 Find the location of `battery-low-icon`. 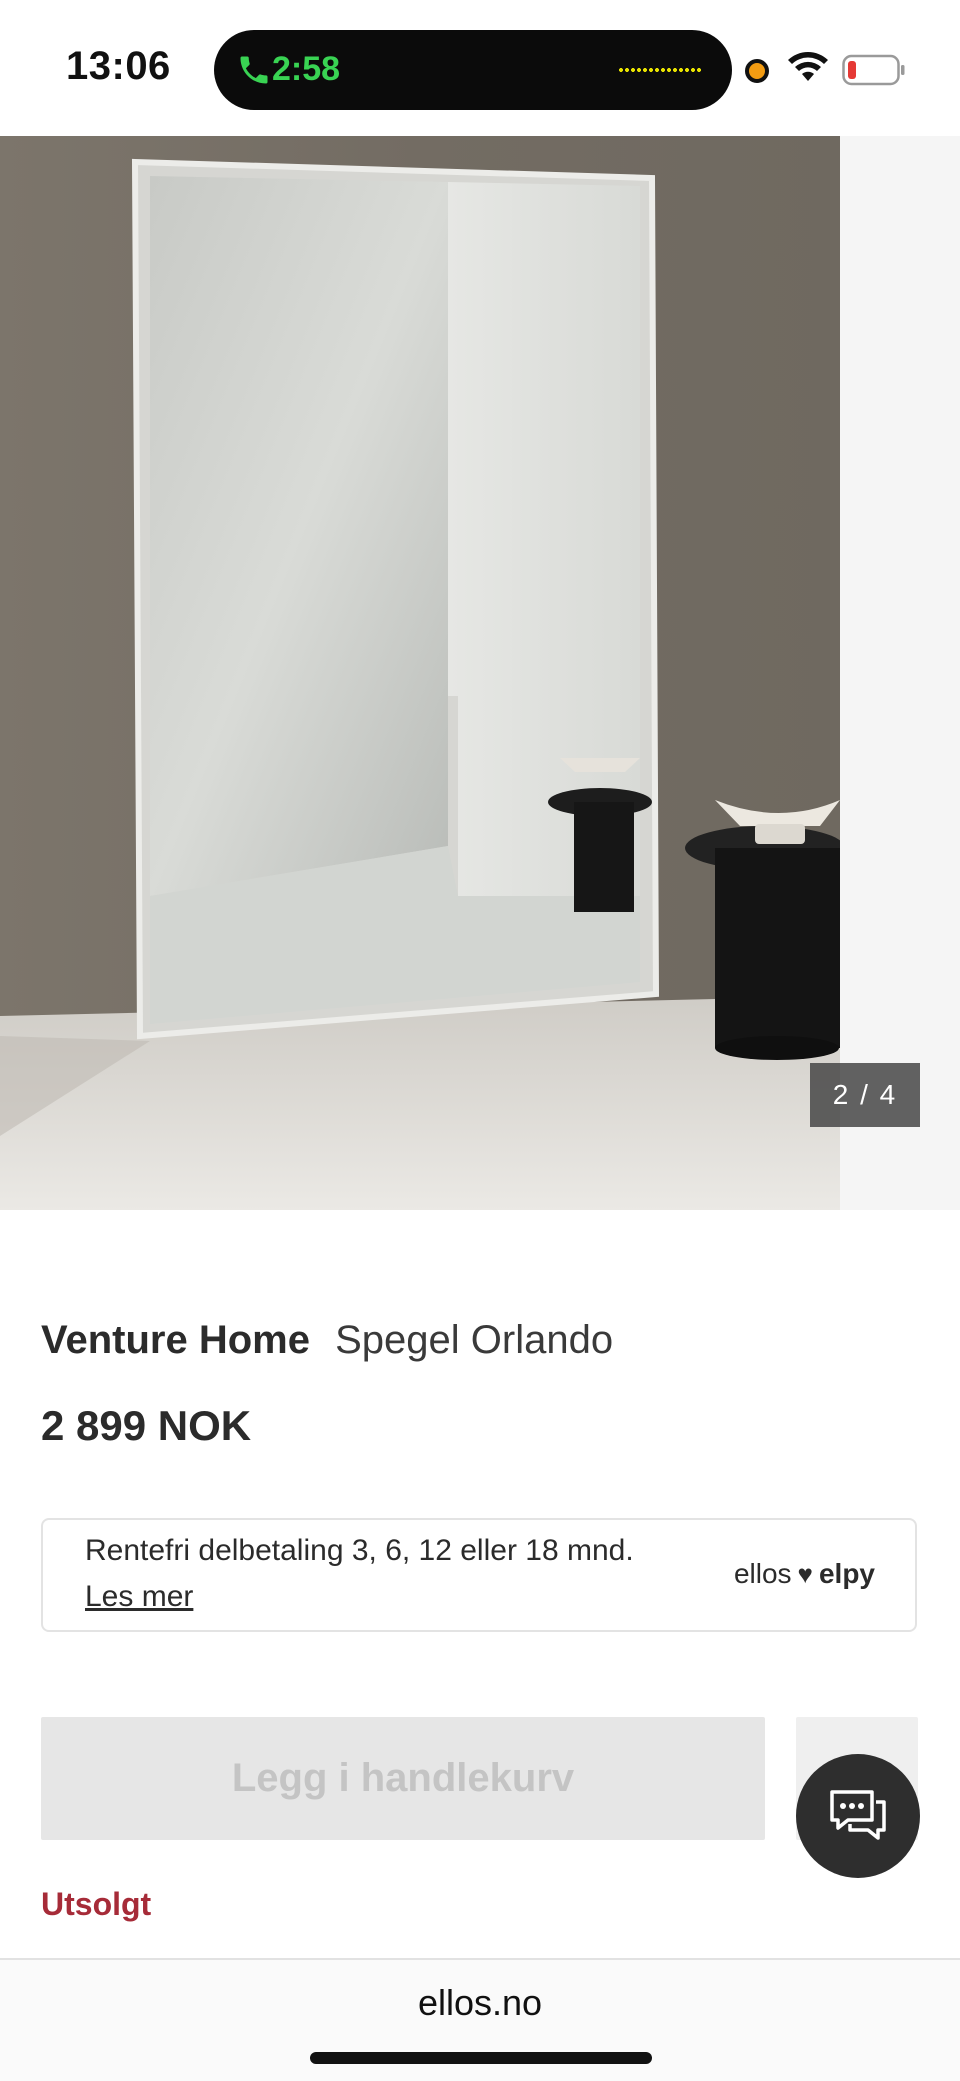

battery-low-icon is located at coordinates (873, 70).